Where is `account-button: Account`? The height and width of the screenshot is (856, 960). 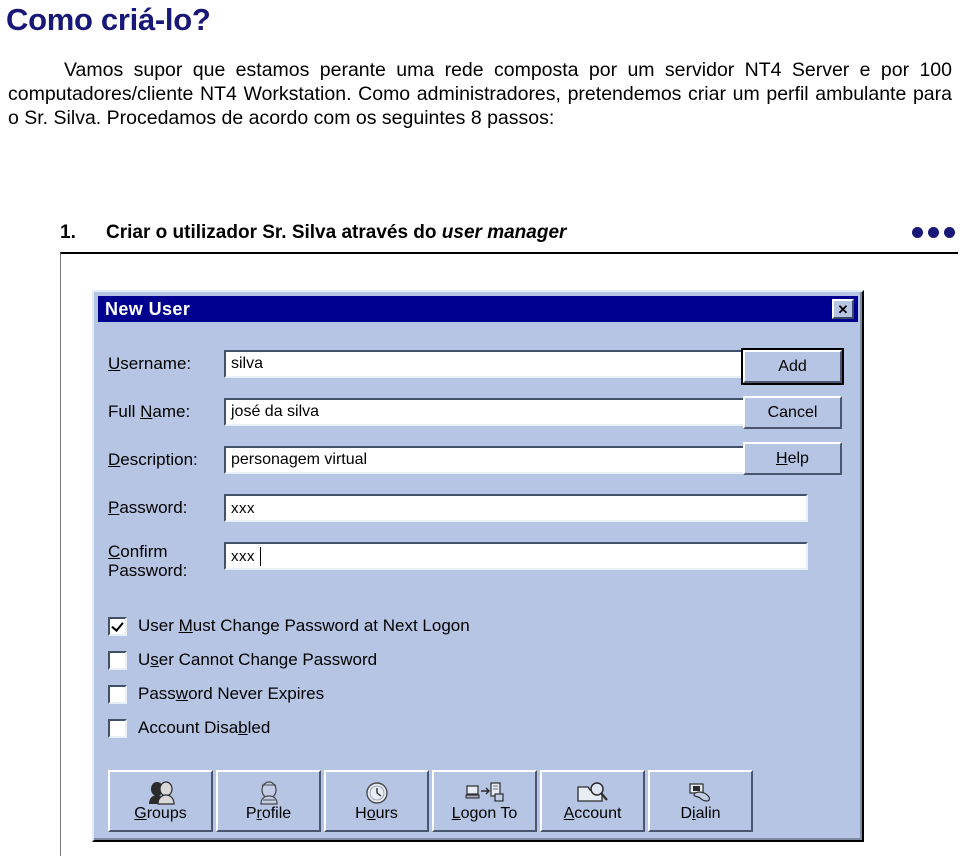
account-button: Account is located at coordinates (592, 801).